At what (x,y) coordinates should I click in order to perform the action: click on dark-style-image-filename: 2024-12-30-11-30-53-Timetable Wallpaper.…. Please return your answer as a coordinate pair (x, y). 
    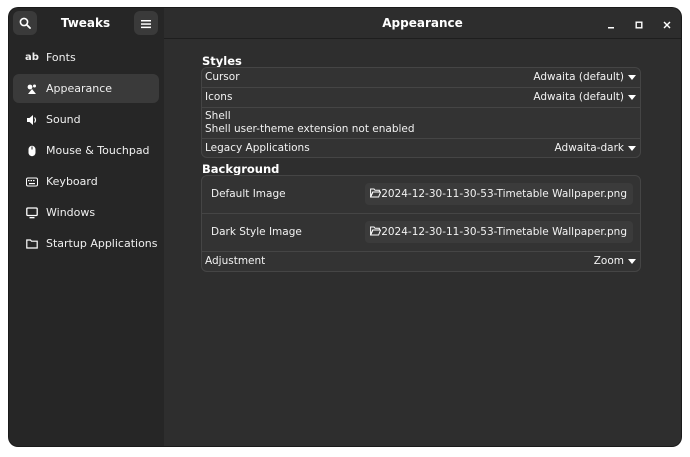
    Looking at the image, I should click on (504, 232).